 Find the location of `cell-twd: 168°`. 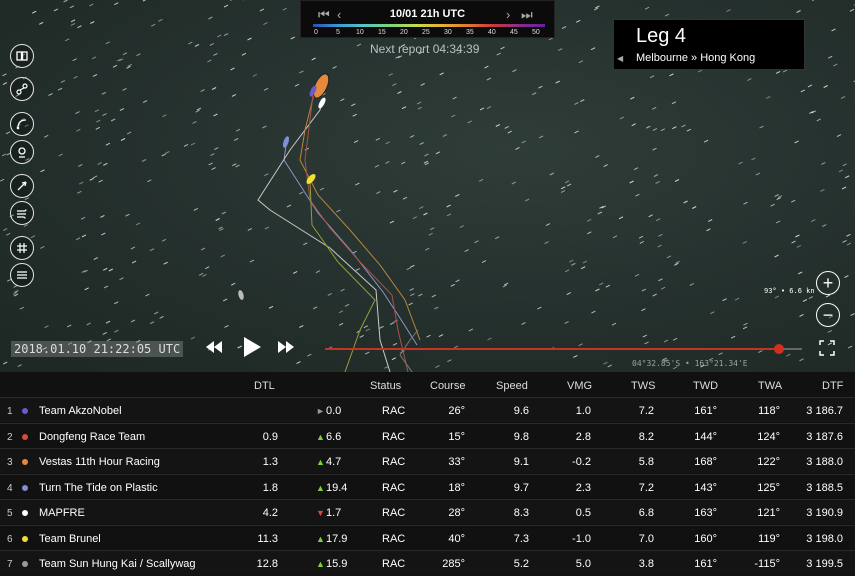

cell-twd: 168° is located at coordinates (705, 462).